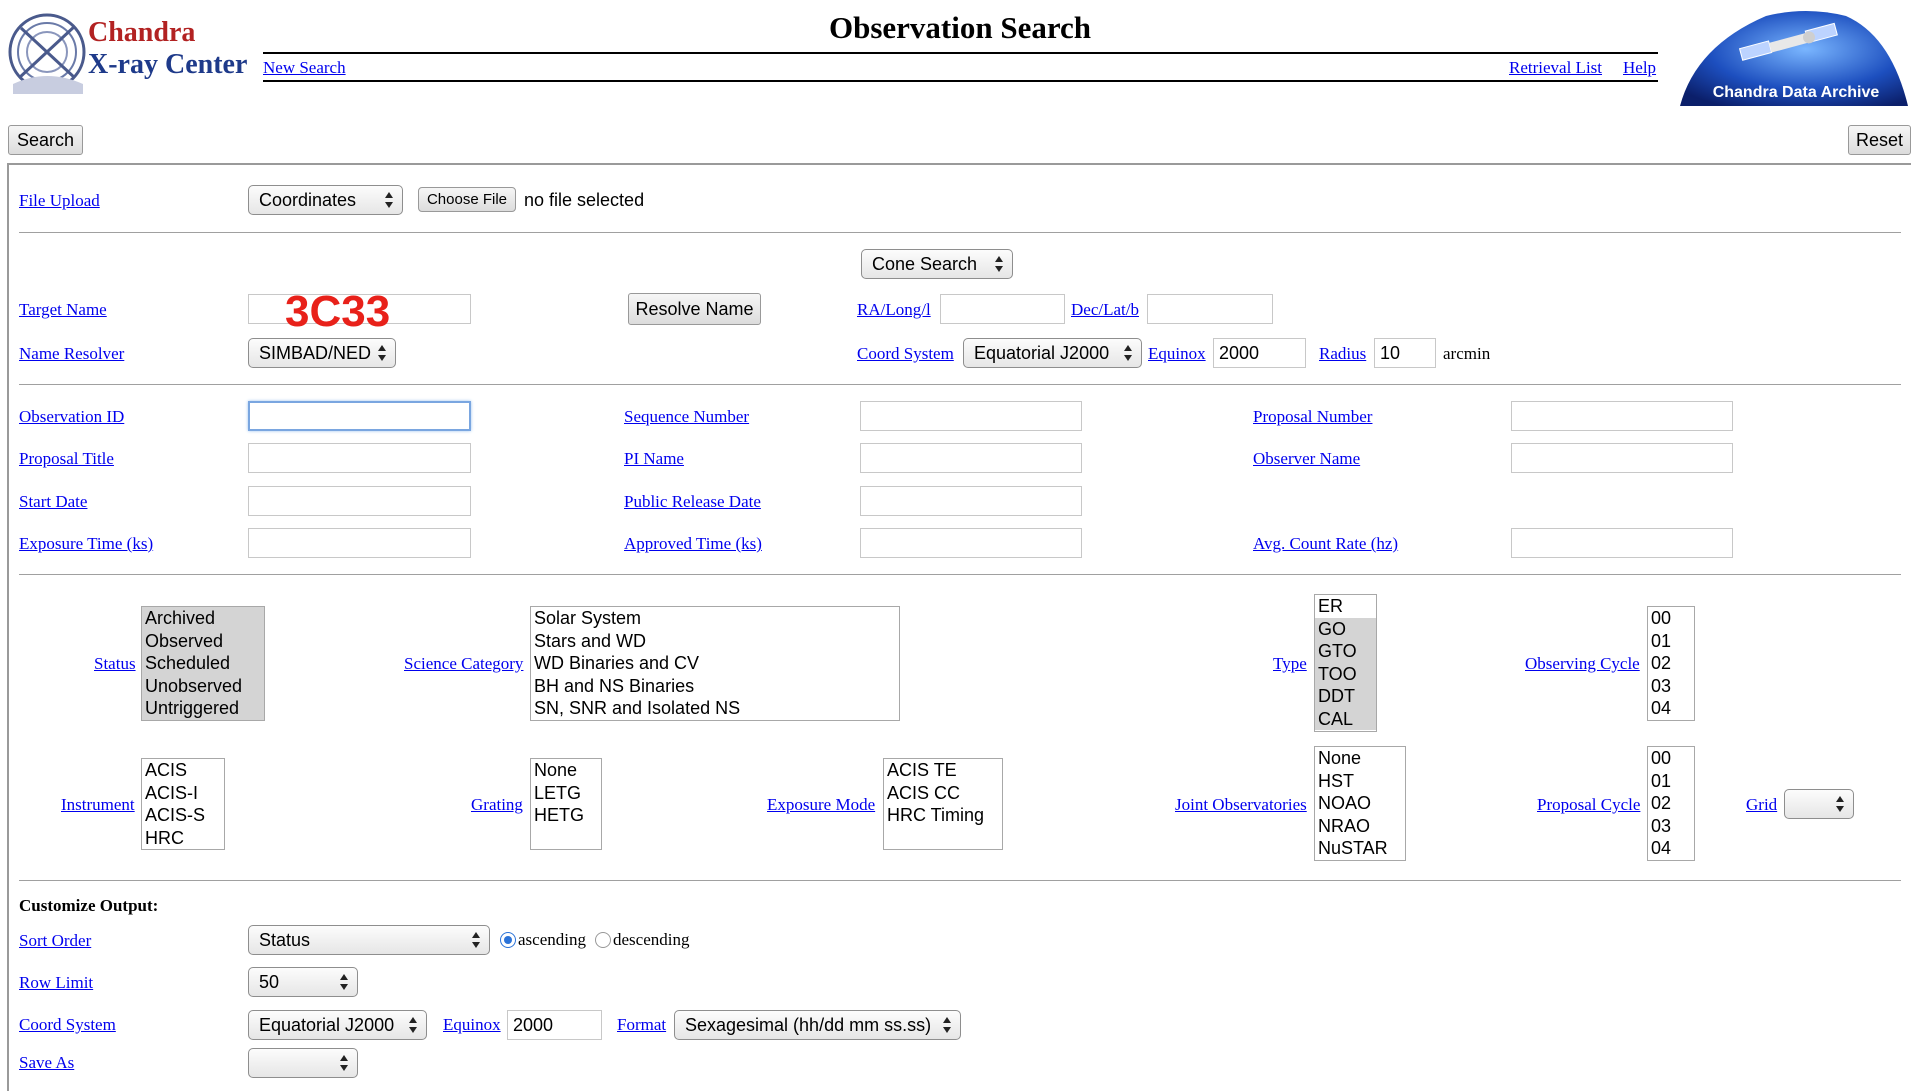 This screenshot has width=1911, height=1091. What do you see at coordinates (98, 805) in the screenshot?
I see `instrument-link: Instrument` at bounding box center [98, 805].